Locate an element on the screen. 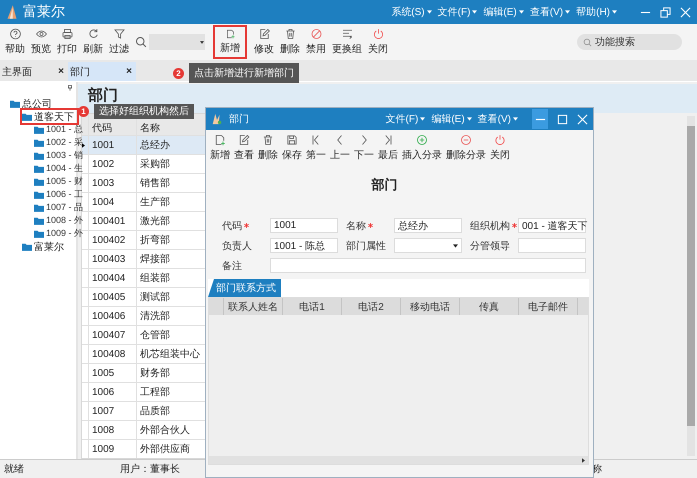 The height and width of the screenshot is (478, 697). row-pointer-icon is located at coordinates (83, 145).